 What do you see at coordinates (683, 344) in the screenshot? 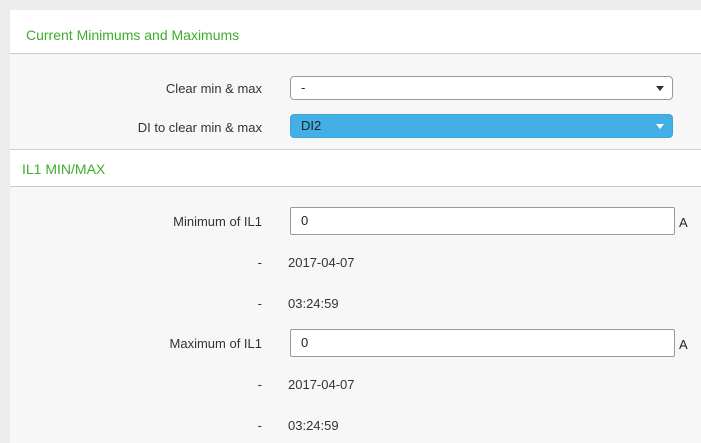
I see `maximum-unit: A` at bounding box center [683, 344].